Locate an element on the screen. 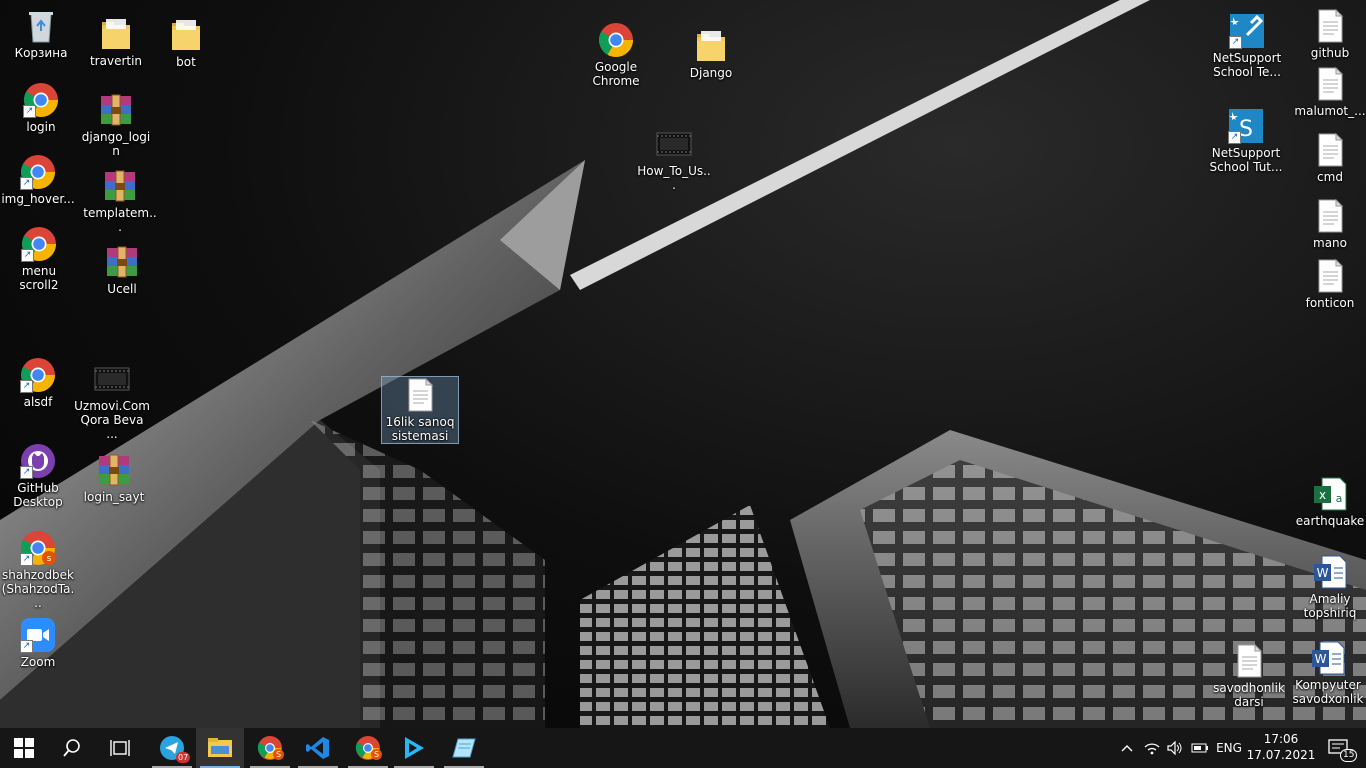 Image resolution: width=1366 pixels, height=768 pixels. desktop-icon-label: earthquake is located at coordinates (1330, 521).